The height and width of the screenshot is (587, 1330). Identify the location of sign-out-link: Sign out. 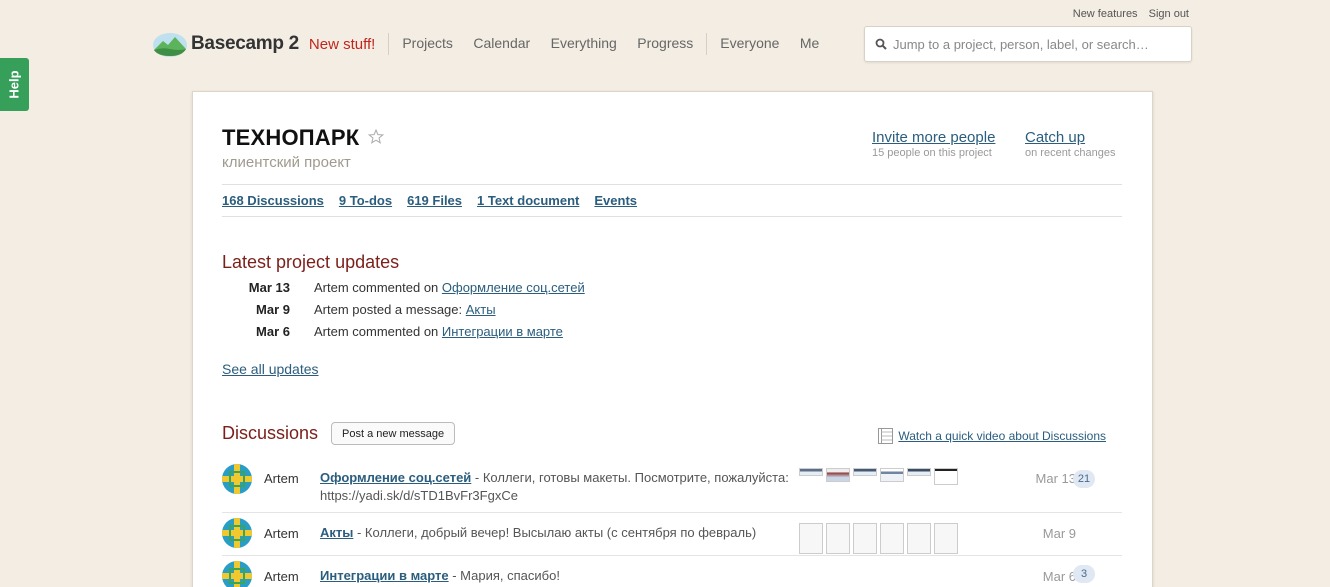
(1169, 14).